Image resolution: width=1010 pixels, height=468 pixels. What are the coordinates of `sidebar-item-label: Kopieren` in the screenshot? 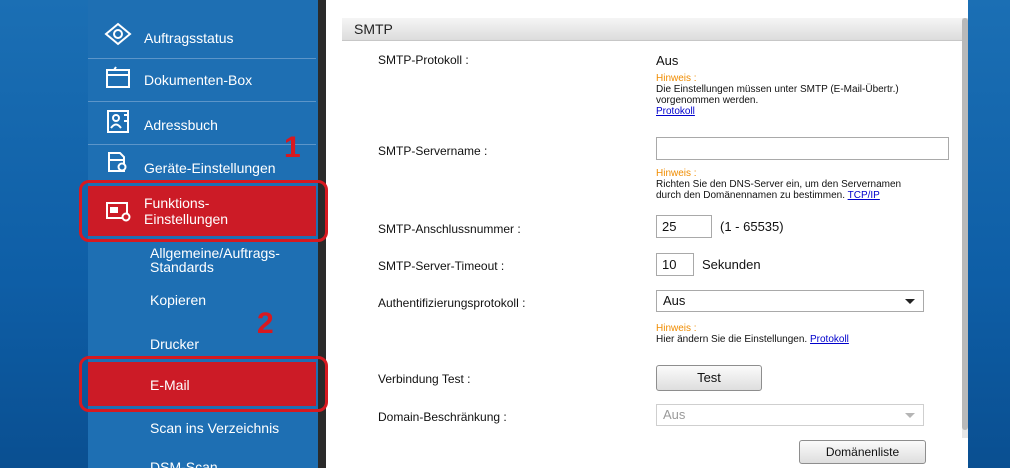 It's located at (178, 300).